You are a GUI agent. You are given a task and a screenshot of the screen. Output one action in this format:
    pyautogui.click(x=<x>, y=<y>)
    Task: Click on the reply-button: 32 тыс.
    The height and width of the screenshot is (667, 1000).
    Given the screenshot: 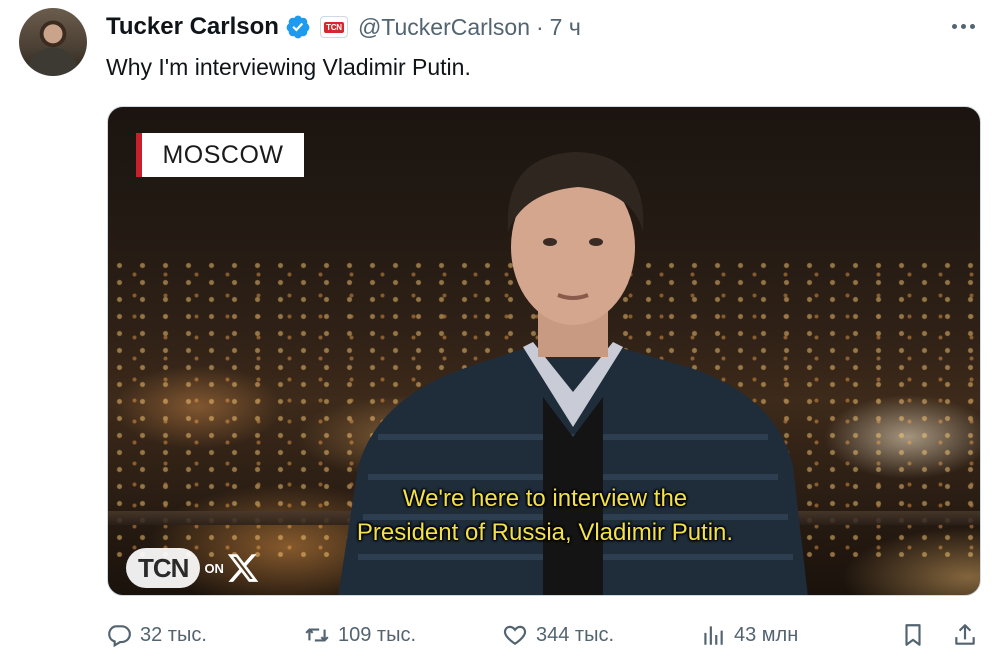 What is the action you would take?
    pyautogui.click(x=156, y=635)
    